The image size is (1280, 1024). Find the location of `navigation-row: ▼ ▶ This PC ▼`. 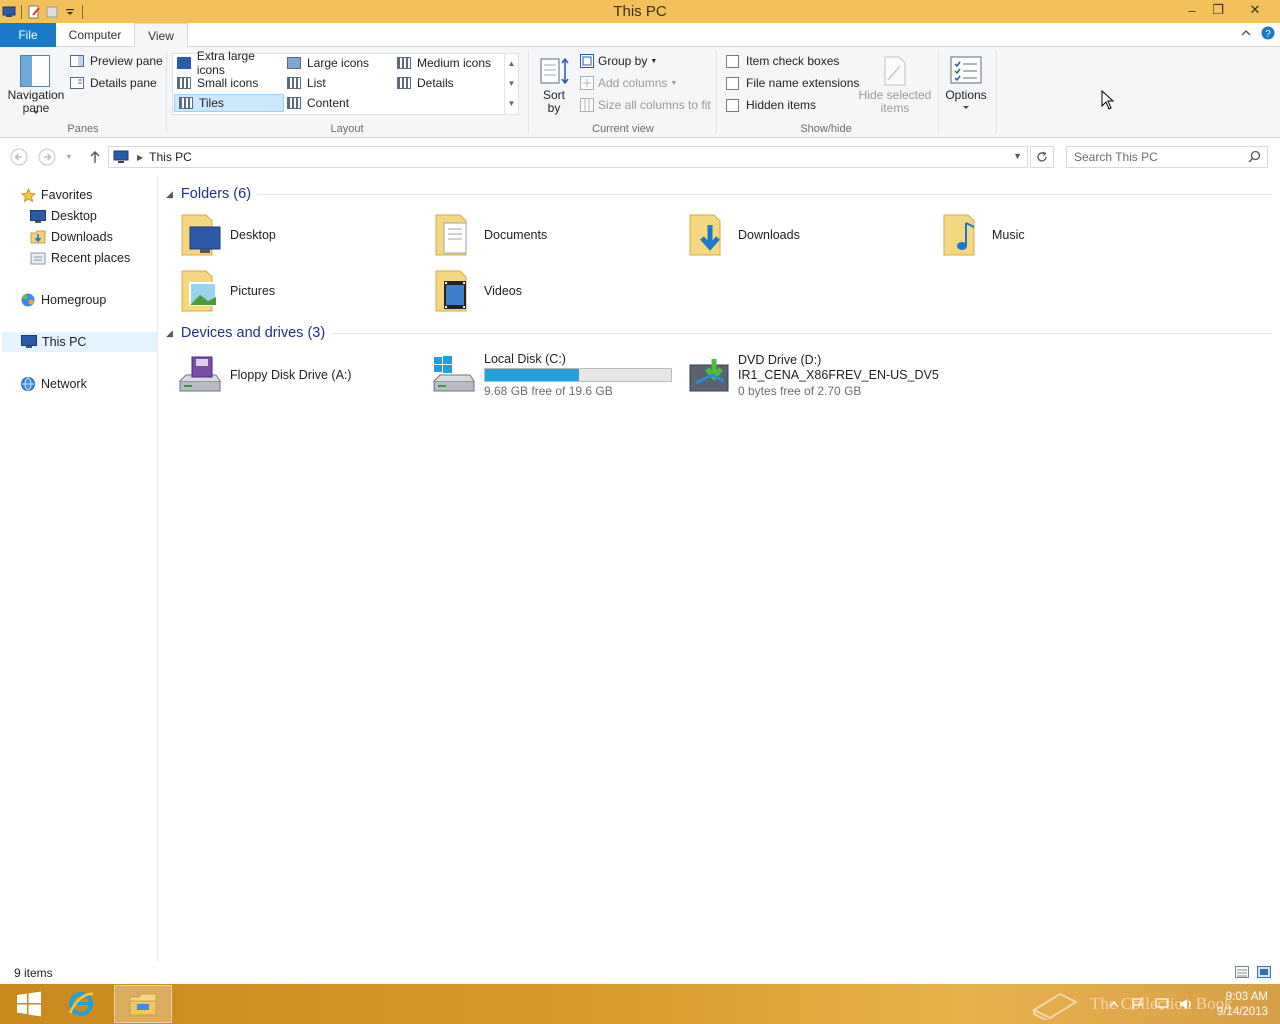

navigation-row: ▼ ▶ This PC ▼ is located at coordinates (640, 157).